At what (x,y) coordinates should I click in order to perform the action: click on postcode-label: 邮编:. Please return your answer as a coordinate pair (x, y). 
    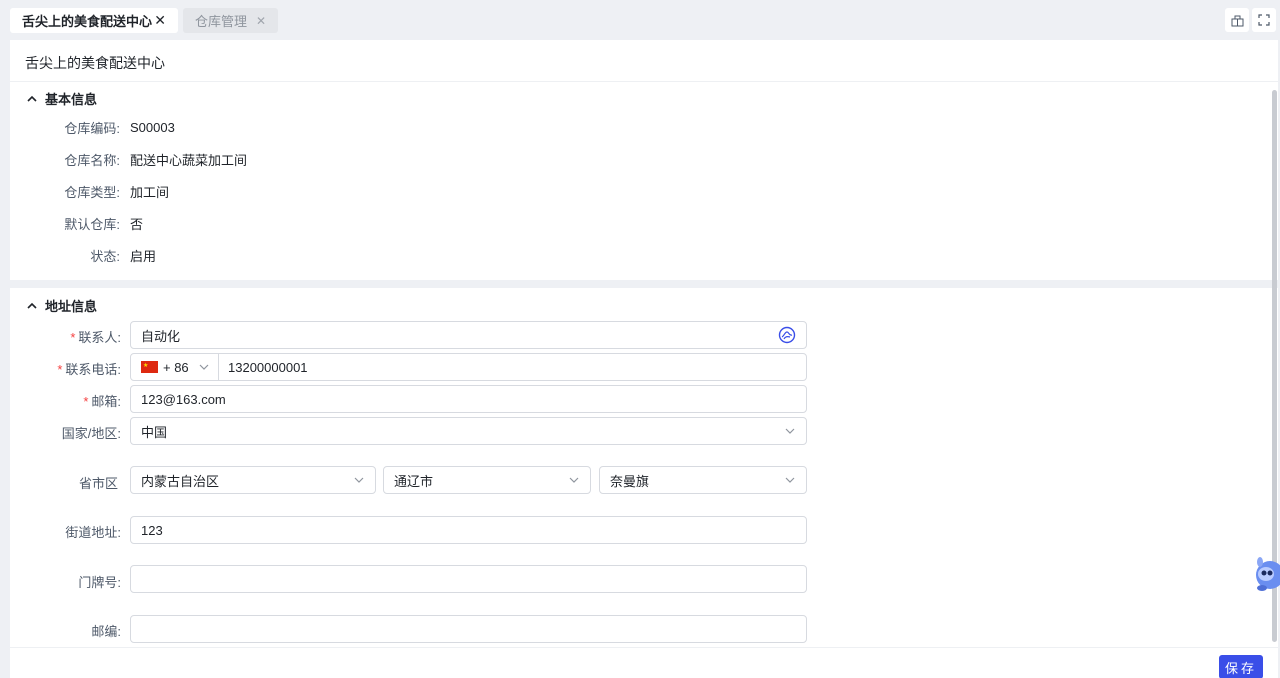
    Looking at the image, I should click on (106, 631).